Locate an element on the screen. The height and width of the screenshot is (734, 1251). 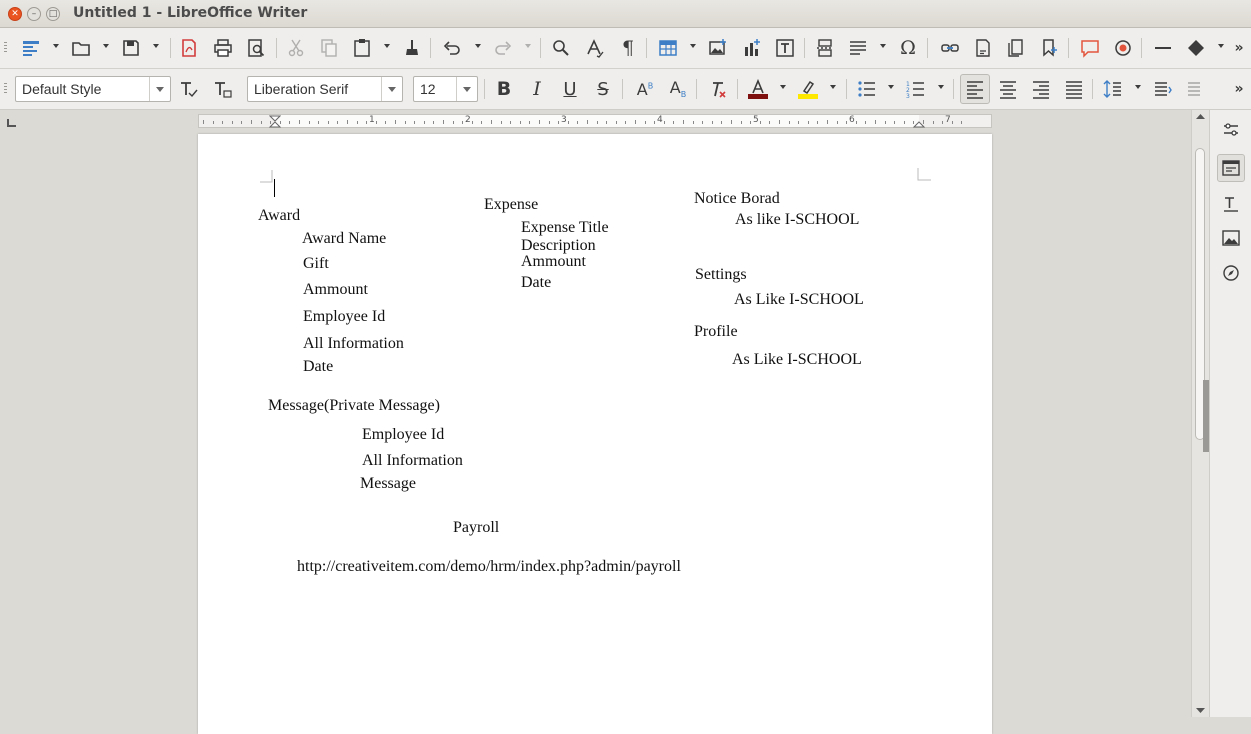
basic-shapes-icon is located at coordinates (1196, 48).